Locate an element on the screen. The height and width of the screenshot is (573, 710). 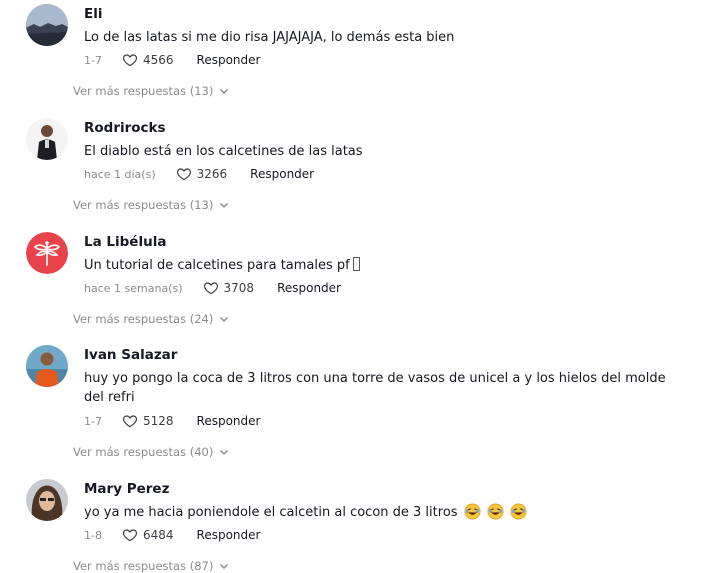
comment-meta: hace 1 semana(s) 3708 Responder is located at coordinates (212, 288).